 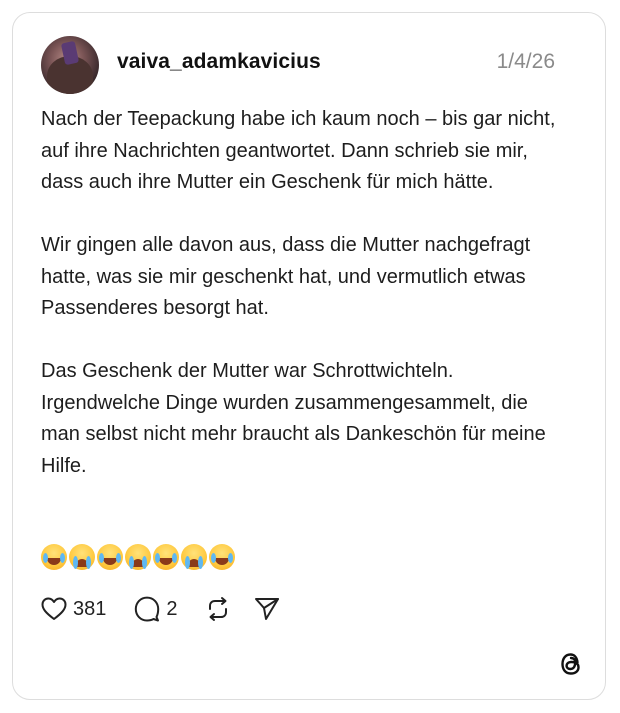 I want to click on reply-button: 2, so click(x=156, y=609).